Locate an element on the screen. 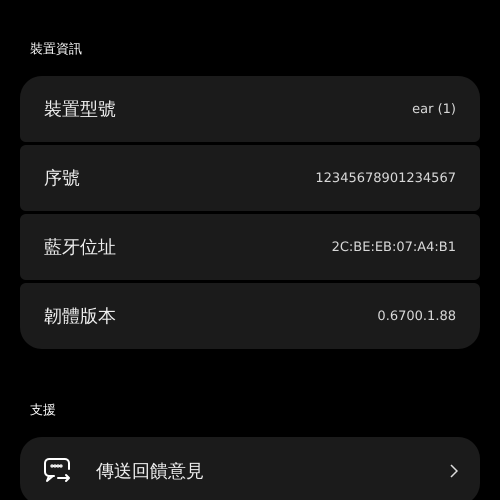 This screenshot has width=500, height=500. row-value: 12345678901234567 is located at coordinates (385, 178).